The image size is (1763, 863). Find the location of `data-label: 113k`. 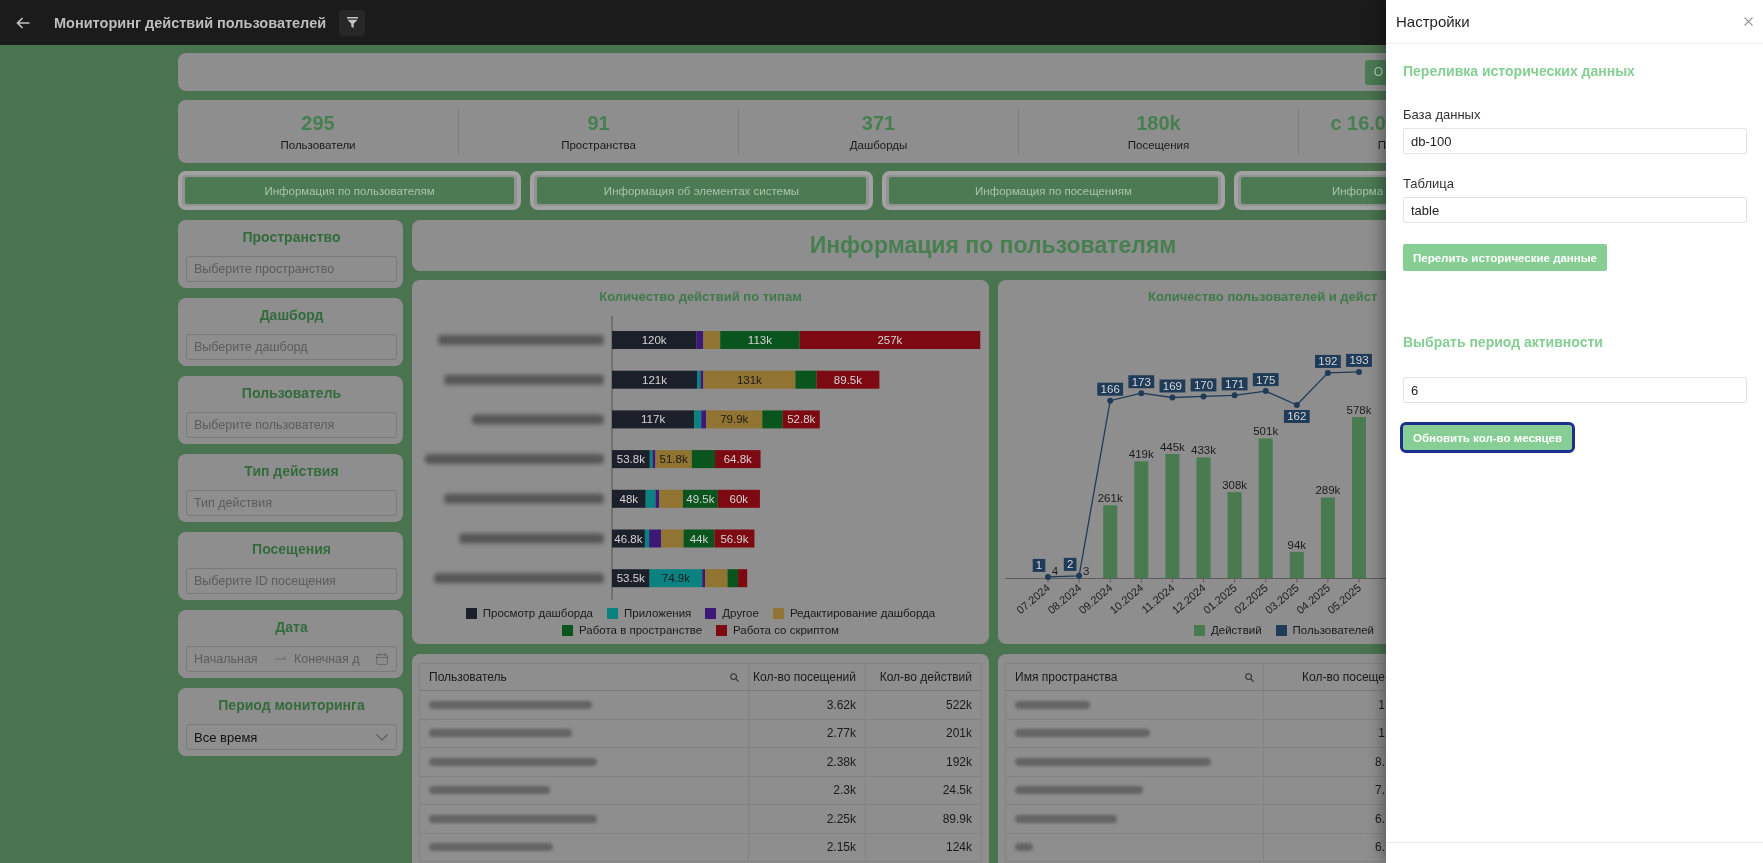

data-label: 113k is located at coordinates (760, 340).